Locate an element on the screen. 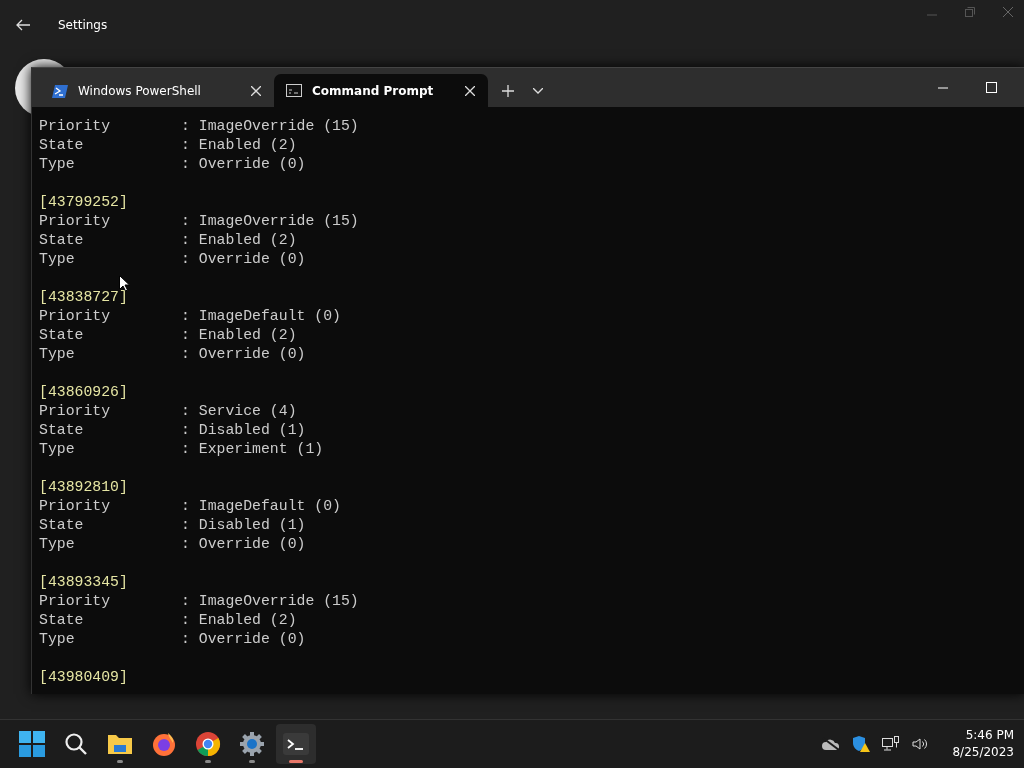  terminal-tab: Command Prompt is located at coordinates (381, 90).